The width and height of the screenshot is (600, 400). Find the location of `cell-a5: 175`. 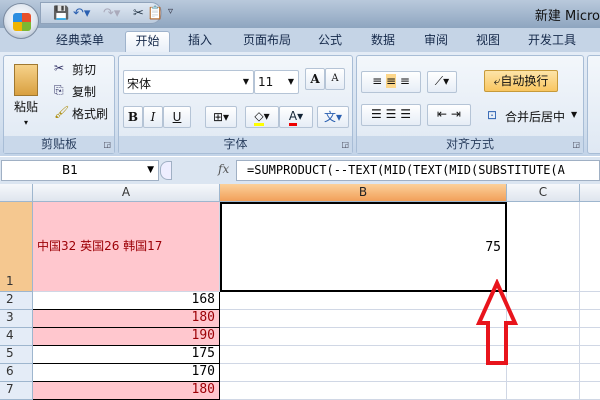

cell-a5: 175 is located at coordinates (126, 355).